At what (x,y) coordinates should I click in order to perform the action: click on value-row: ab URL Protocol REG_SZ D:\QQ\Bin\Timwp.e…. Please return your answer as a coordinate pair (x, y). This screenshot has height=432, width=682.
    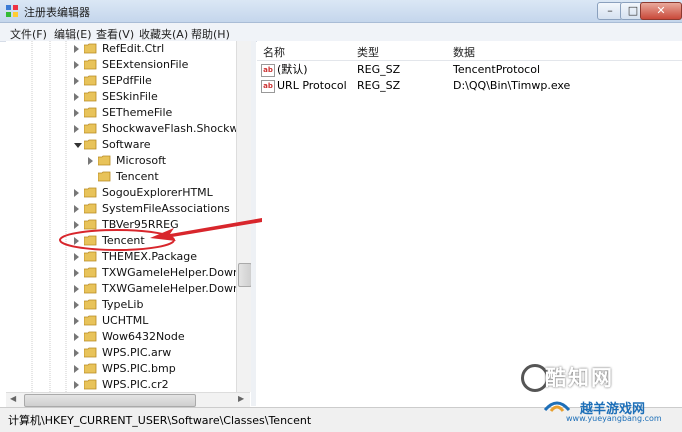
    Looking at the image, I should click on (469, 86).